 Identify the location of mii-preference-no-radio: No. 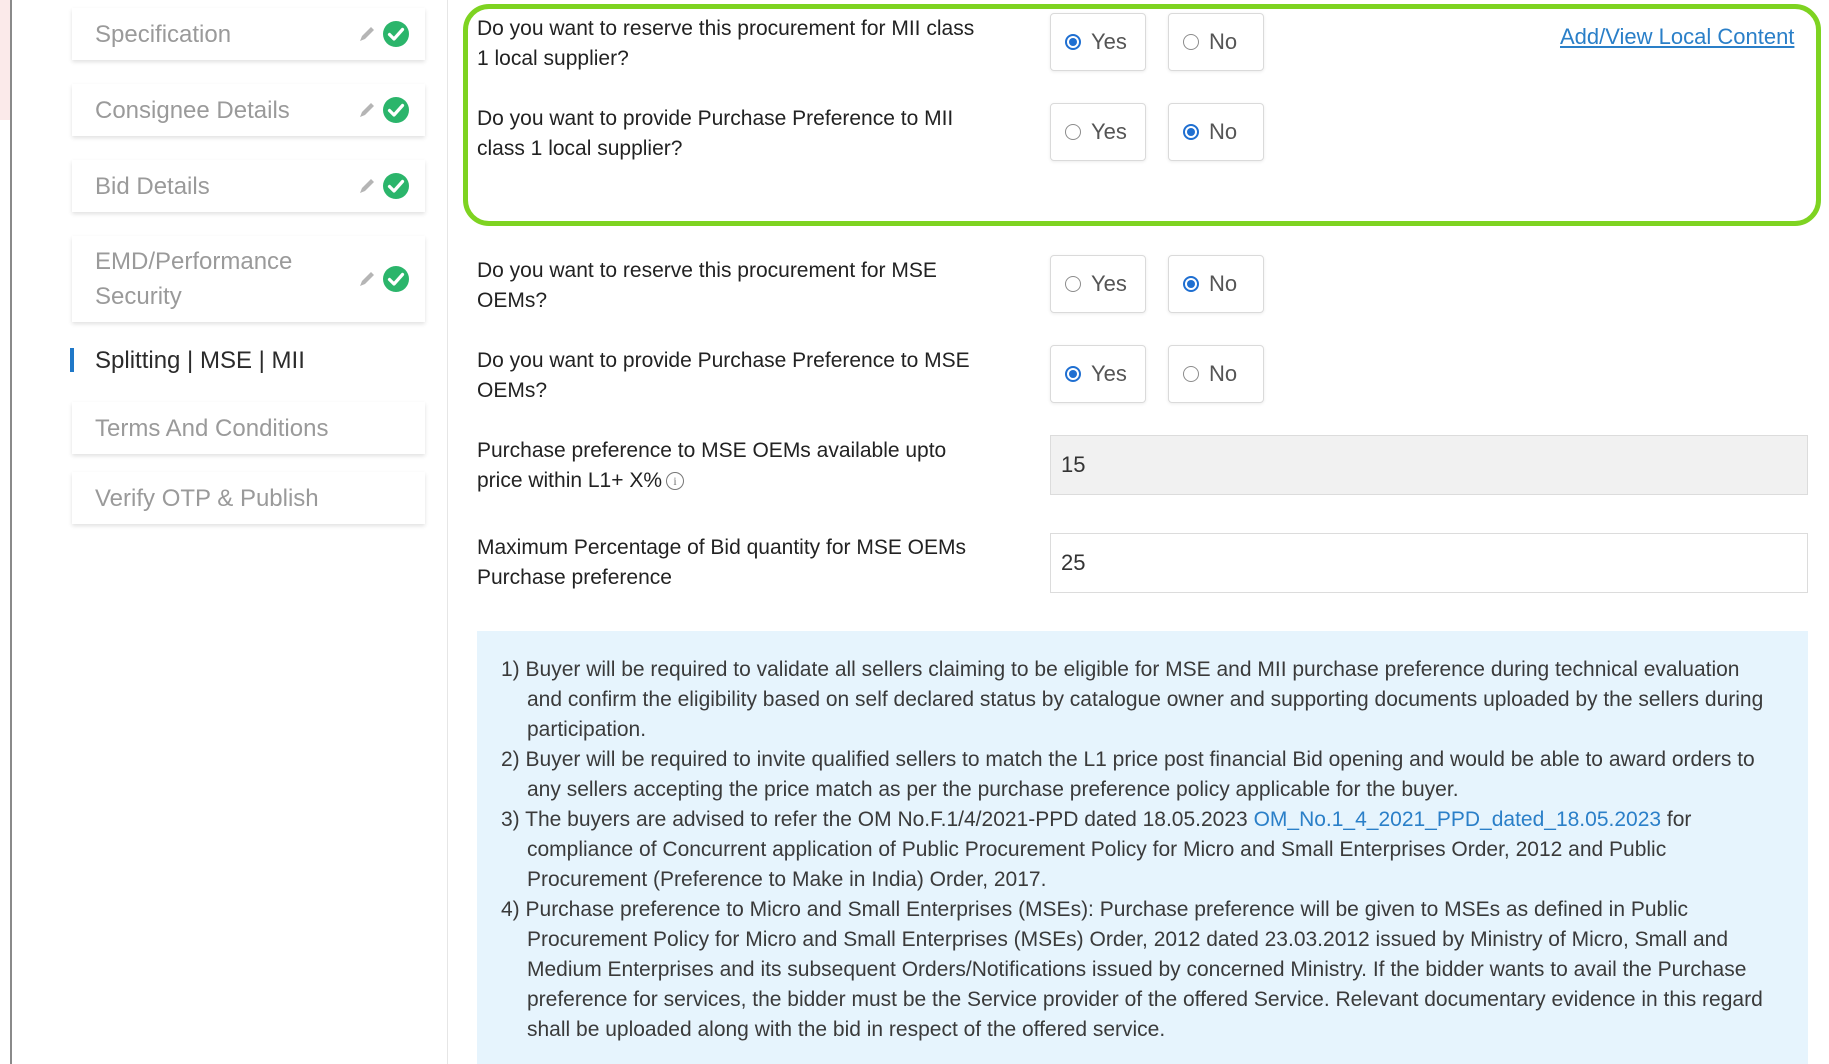
(1216, 132).